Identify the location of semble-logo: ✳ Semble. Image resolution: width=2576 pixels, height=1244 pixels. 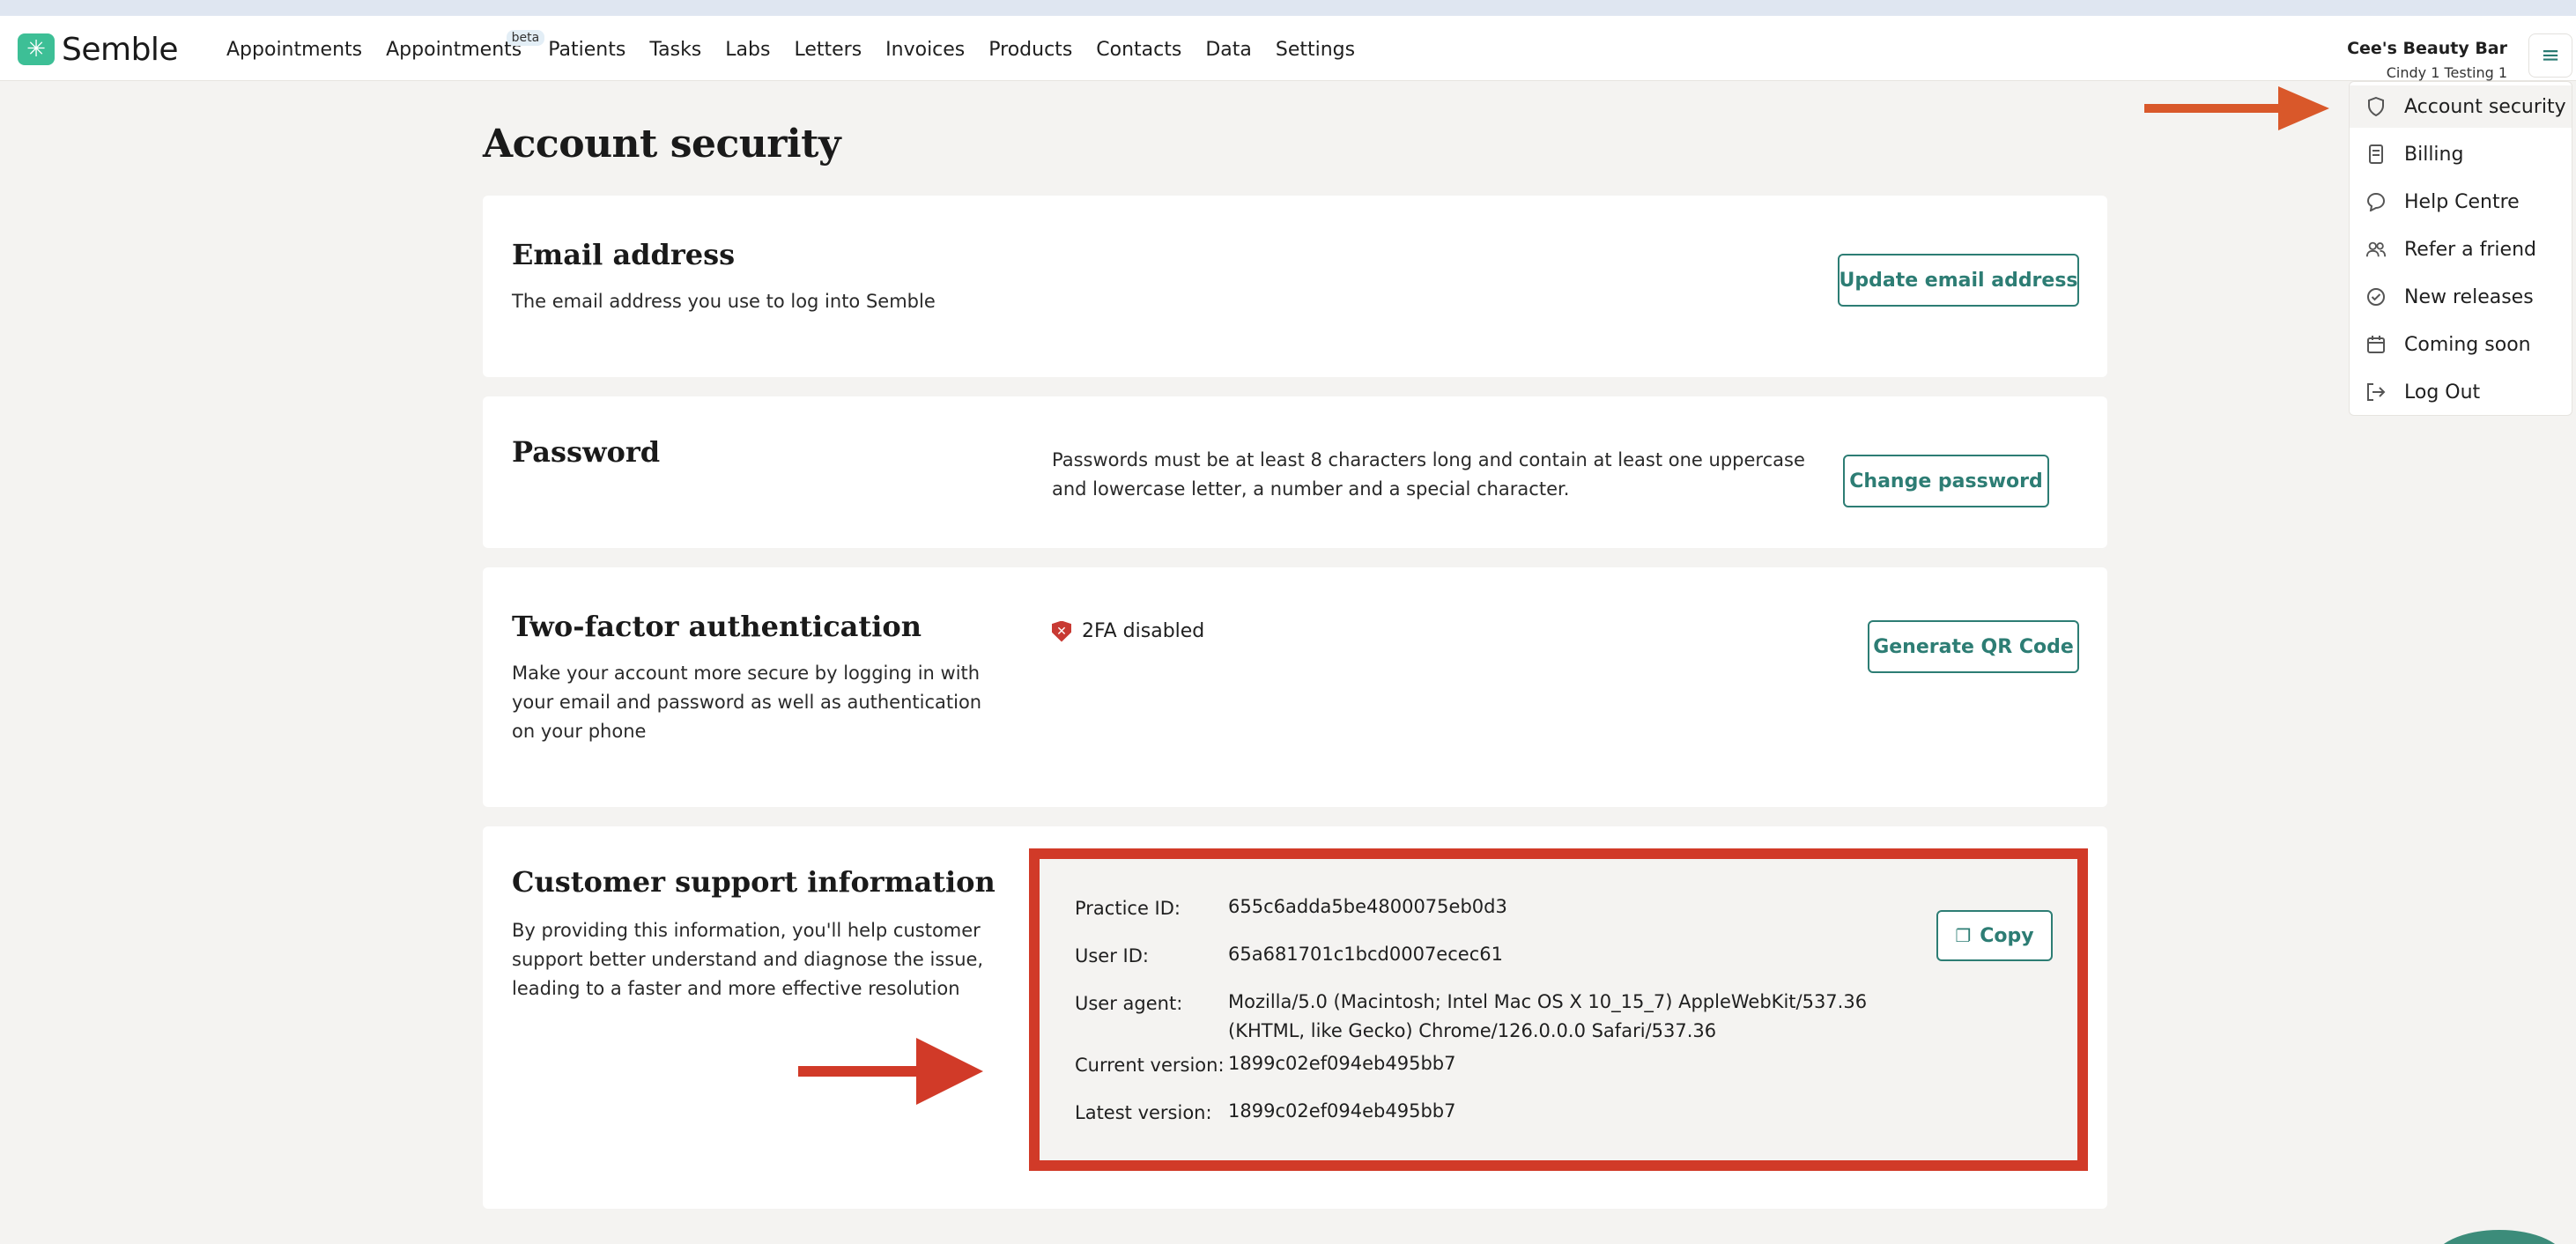
(99, 49).